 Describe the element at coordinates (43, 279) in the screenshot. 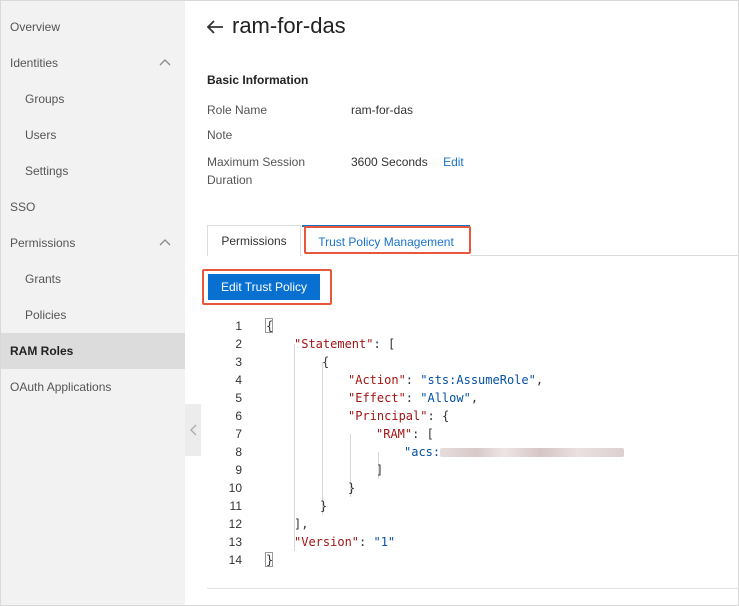

I see `sidebar-item-label: Grants` at that location.